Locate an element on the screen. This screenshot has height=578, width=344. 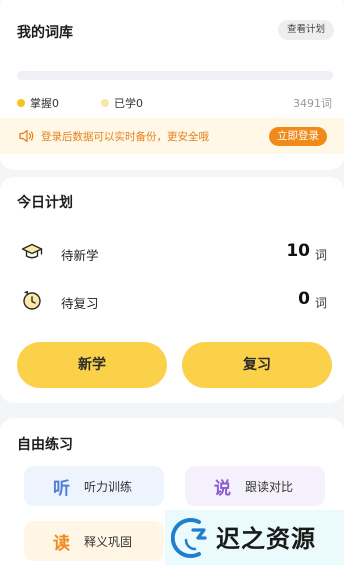
learned-label: 已学0 is located at coordinates (128, 103).